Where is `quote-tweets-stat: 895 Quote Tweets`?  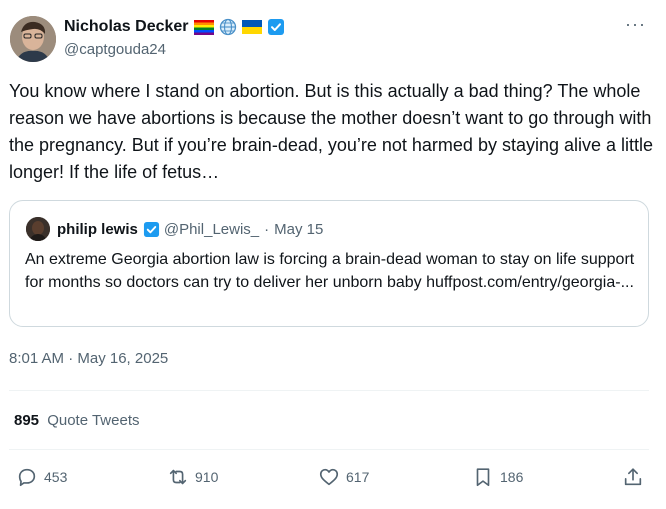
quote-tweets-stat: 895 Quote Tweets is located at coordinates (76, 420).